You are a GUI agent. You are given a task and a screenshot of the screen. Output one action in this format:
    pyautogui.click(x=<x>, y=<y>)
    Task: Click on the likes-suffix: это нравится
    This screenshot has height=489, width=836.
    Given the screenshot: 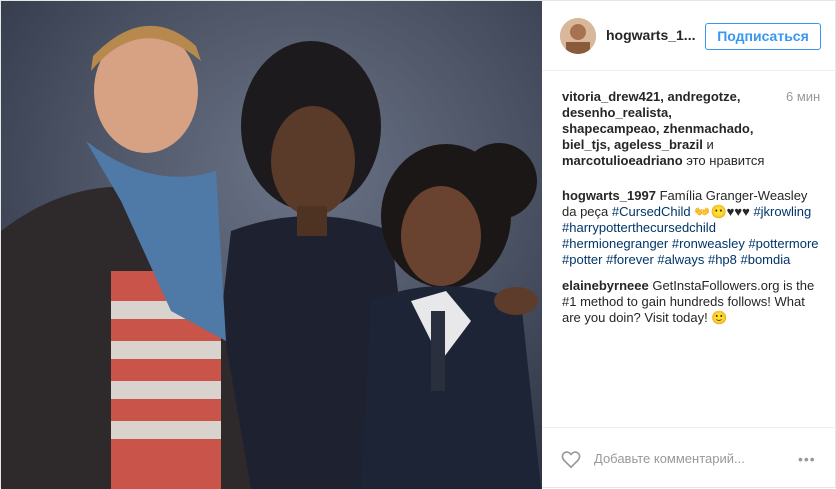 What is the action you would take?
    pyautogui.click(x=725, y=160)
    